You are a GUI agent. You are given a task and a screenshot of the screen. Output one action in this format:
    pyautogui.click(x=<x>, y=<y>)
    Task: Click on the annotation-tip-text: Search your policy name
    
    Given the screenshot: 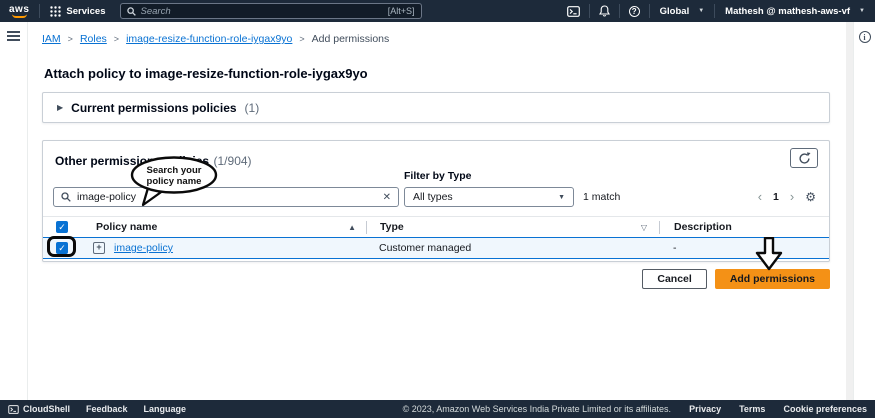 What is the action you would take?
    pyautogui.click(x=174, y=176)
    